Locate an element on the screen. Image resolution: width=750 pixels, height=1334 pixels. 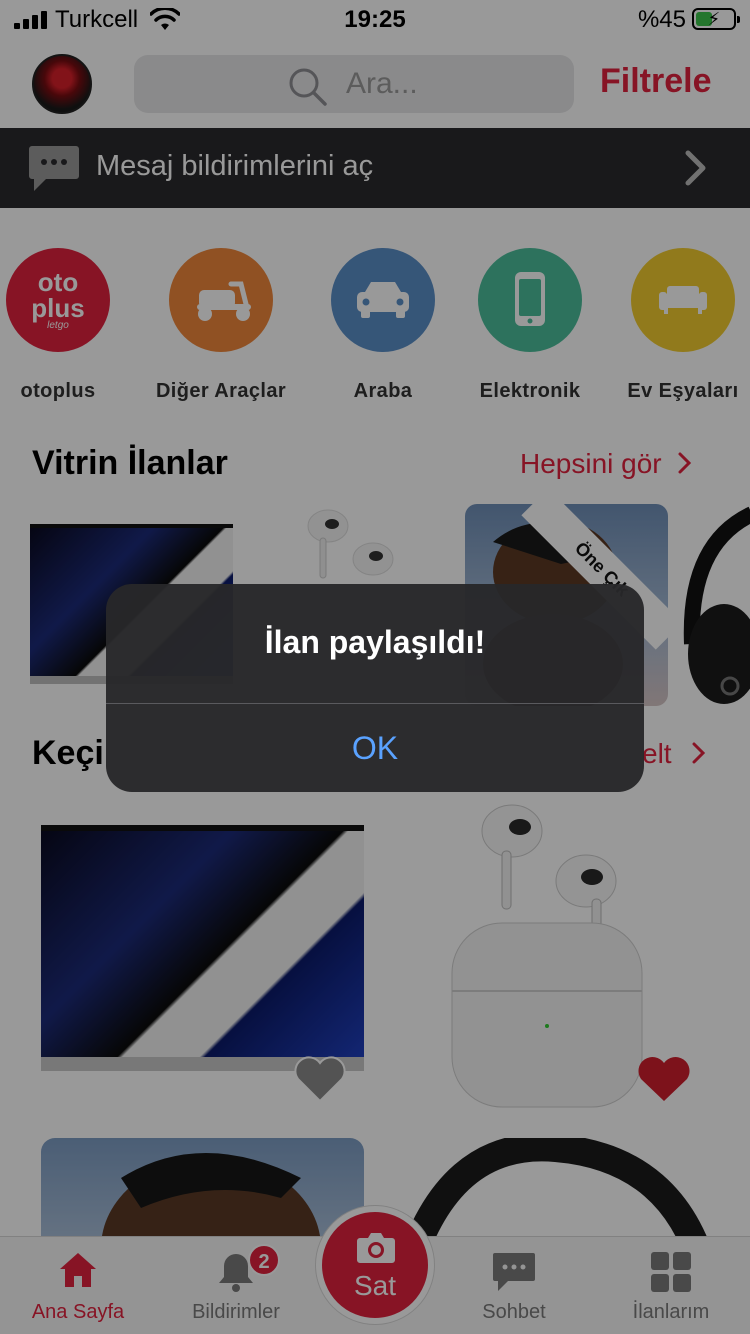
alert-dialog: İlan paylaşıldı! OK is located at coordinates (375, 688).